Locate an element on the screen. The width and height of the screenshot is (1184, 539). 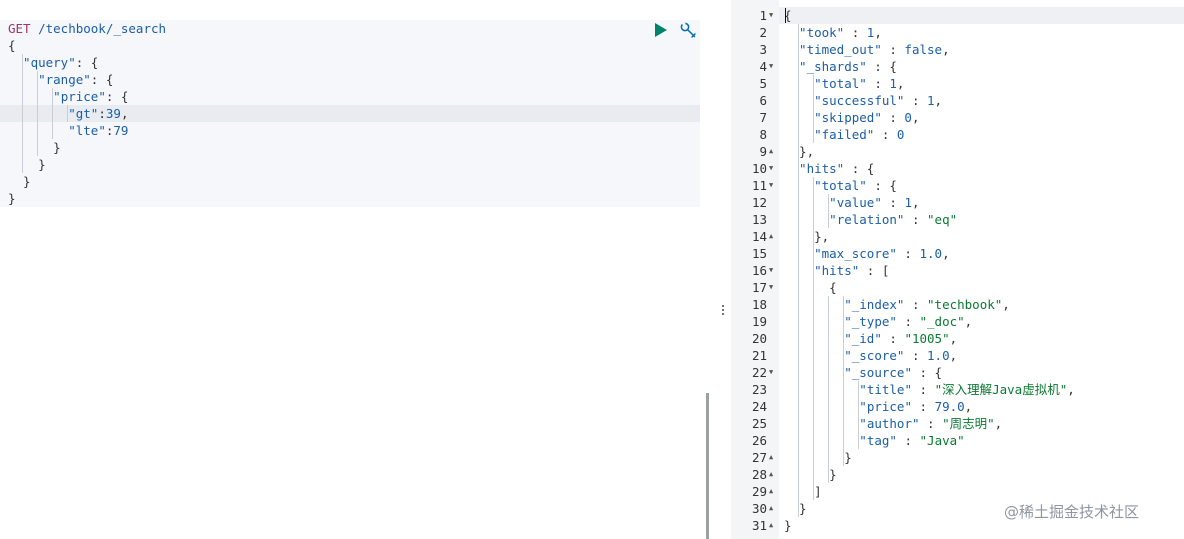
response-code-line: "title" : "深入理解Java虚拟机", is located at coordinates (966, 389).